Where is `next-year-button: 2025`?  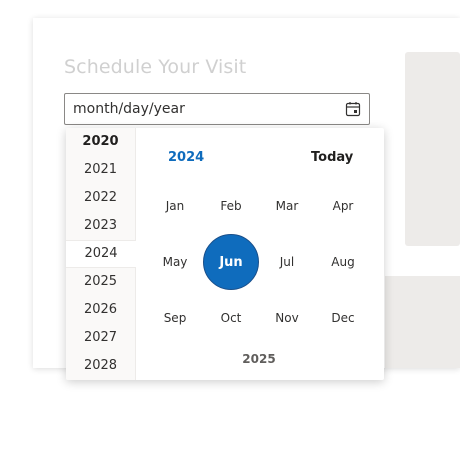 next-year-button: 2025 is located at coordinates (259, 359).